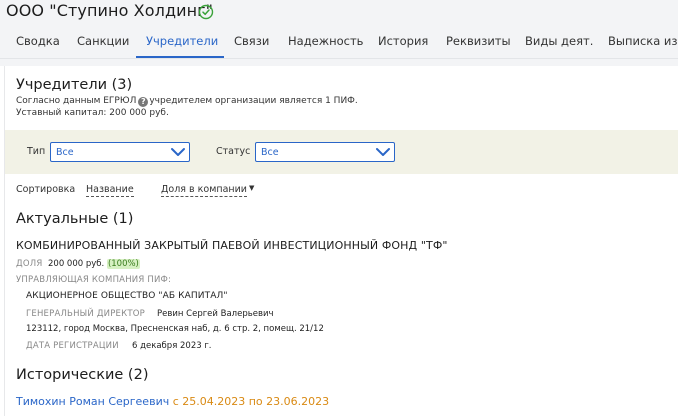 The height and width of the screenshot is (416, 678). What do you see at coordinates (82, 375) in the screenshot?
I see `historical-heading: Исторические (2)` at bounding box center [82, 375].